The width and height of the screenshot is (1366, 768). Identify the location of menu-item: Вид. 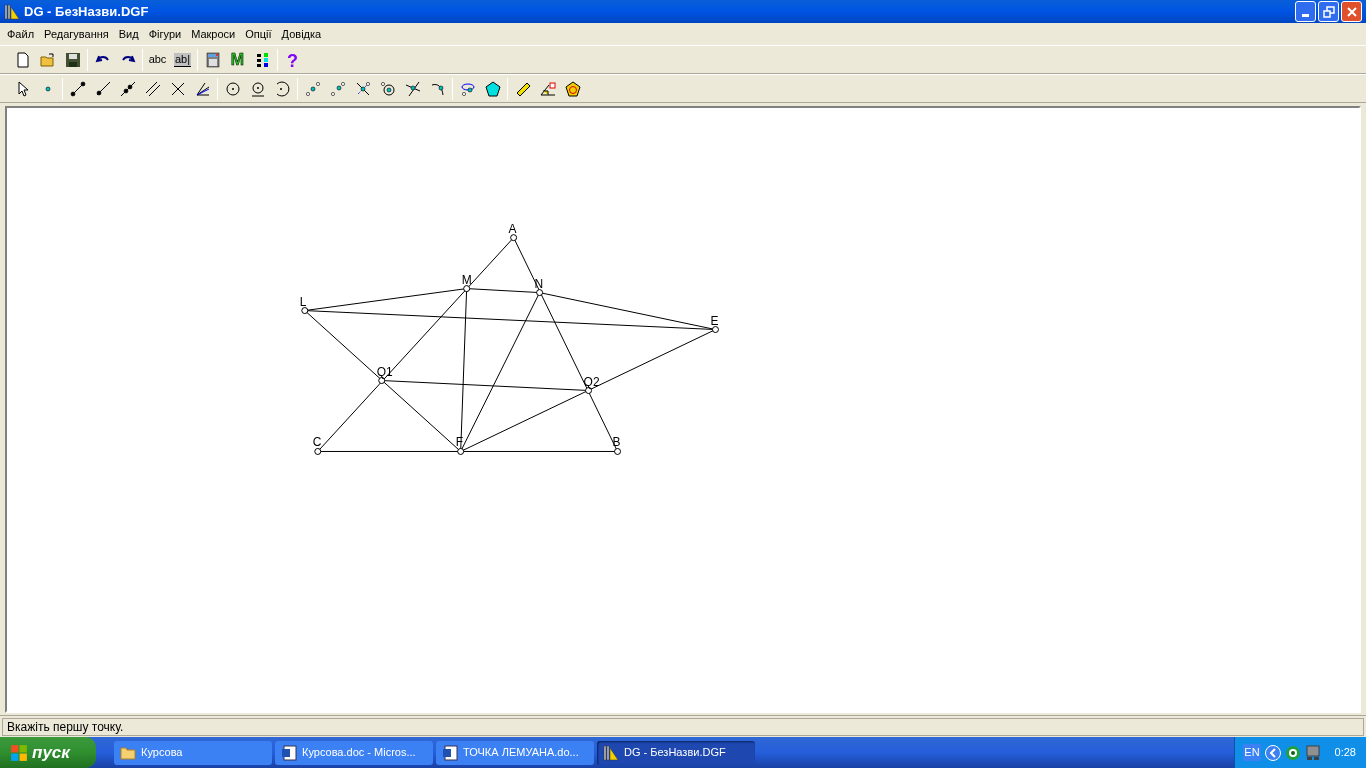
(128, 34).